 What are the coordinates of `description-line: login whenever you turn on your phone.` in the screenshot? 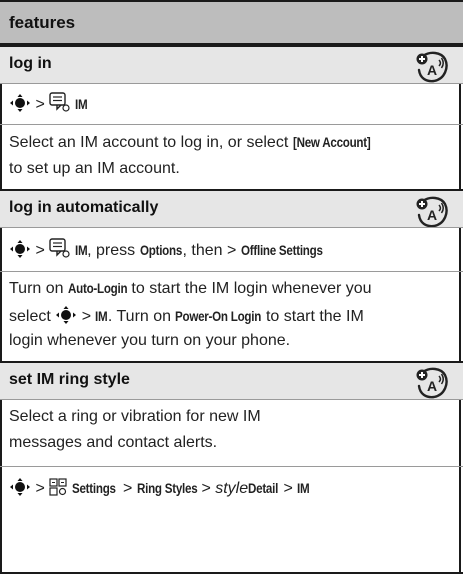 It's located at (149, 341).